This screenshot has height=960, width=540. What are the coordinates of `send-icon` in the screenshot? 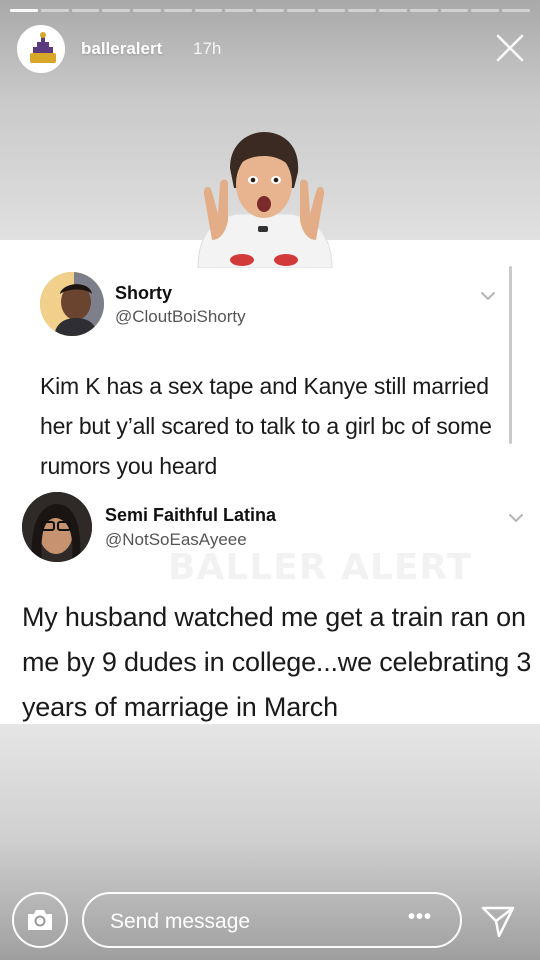 It's located at (498, 922).